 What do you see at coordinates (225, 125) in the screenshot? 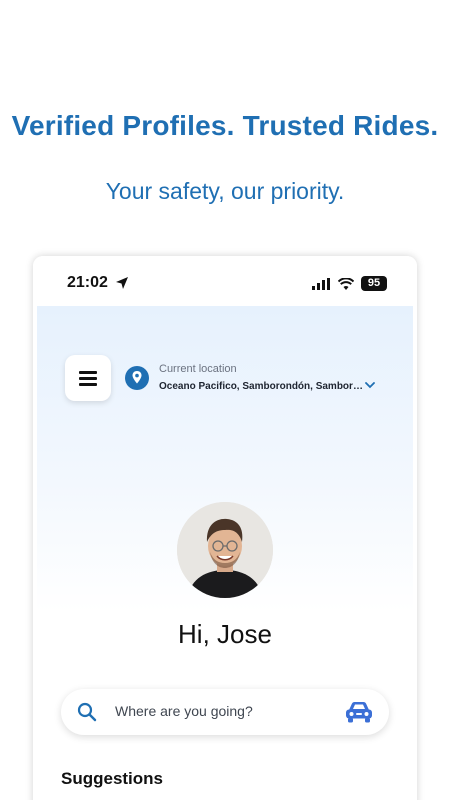
I see `promo-headline: Verified Profiles. Trusted Rides.` at bounding box center [225, 125].